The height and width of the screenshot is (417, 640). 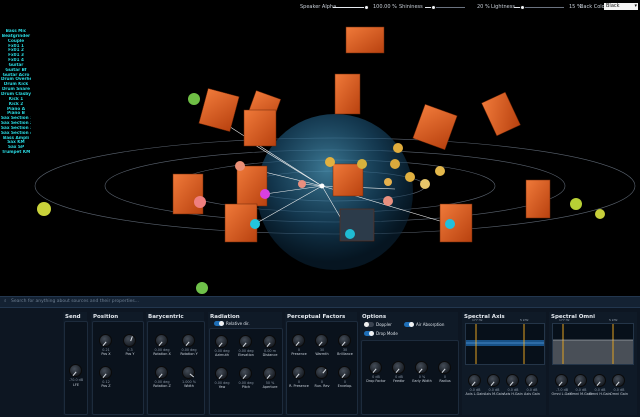 What do you see at coordinates (474, 380) in the screenshot?
I see `axis-l-gain-knob` at bounding box center [474, 380].